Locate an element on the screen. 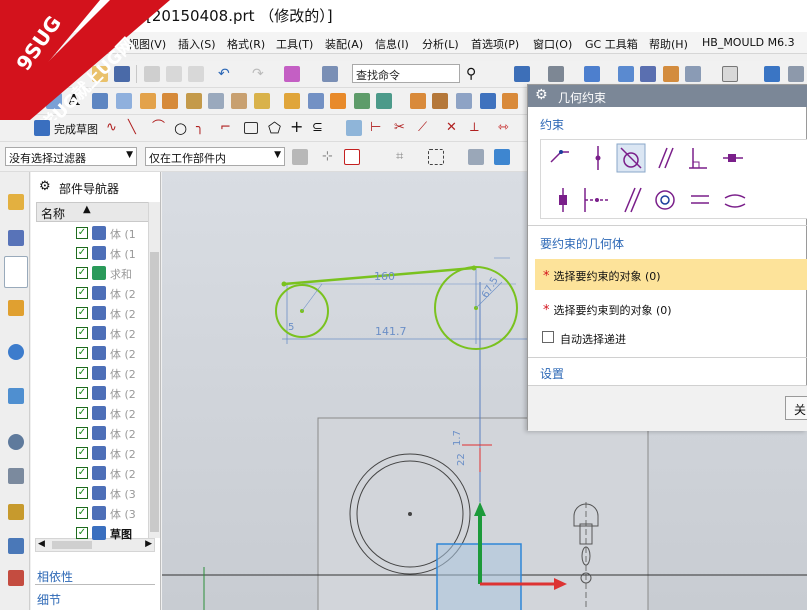 This screenshot has width=807, height=610. horizontal-icon is located at coordinates (733, 158).